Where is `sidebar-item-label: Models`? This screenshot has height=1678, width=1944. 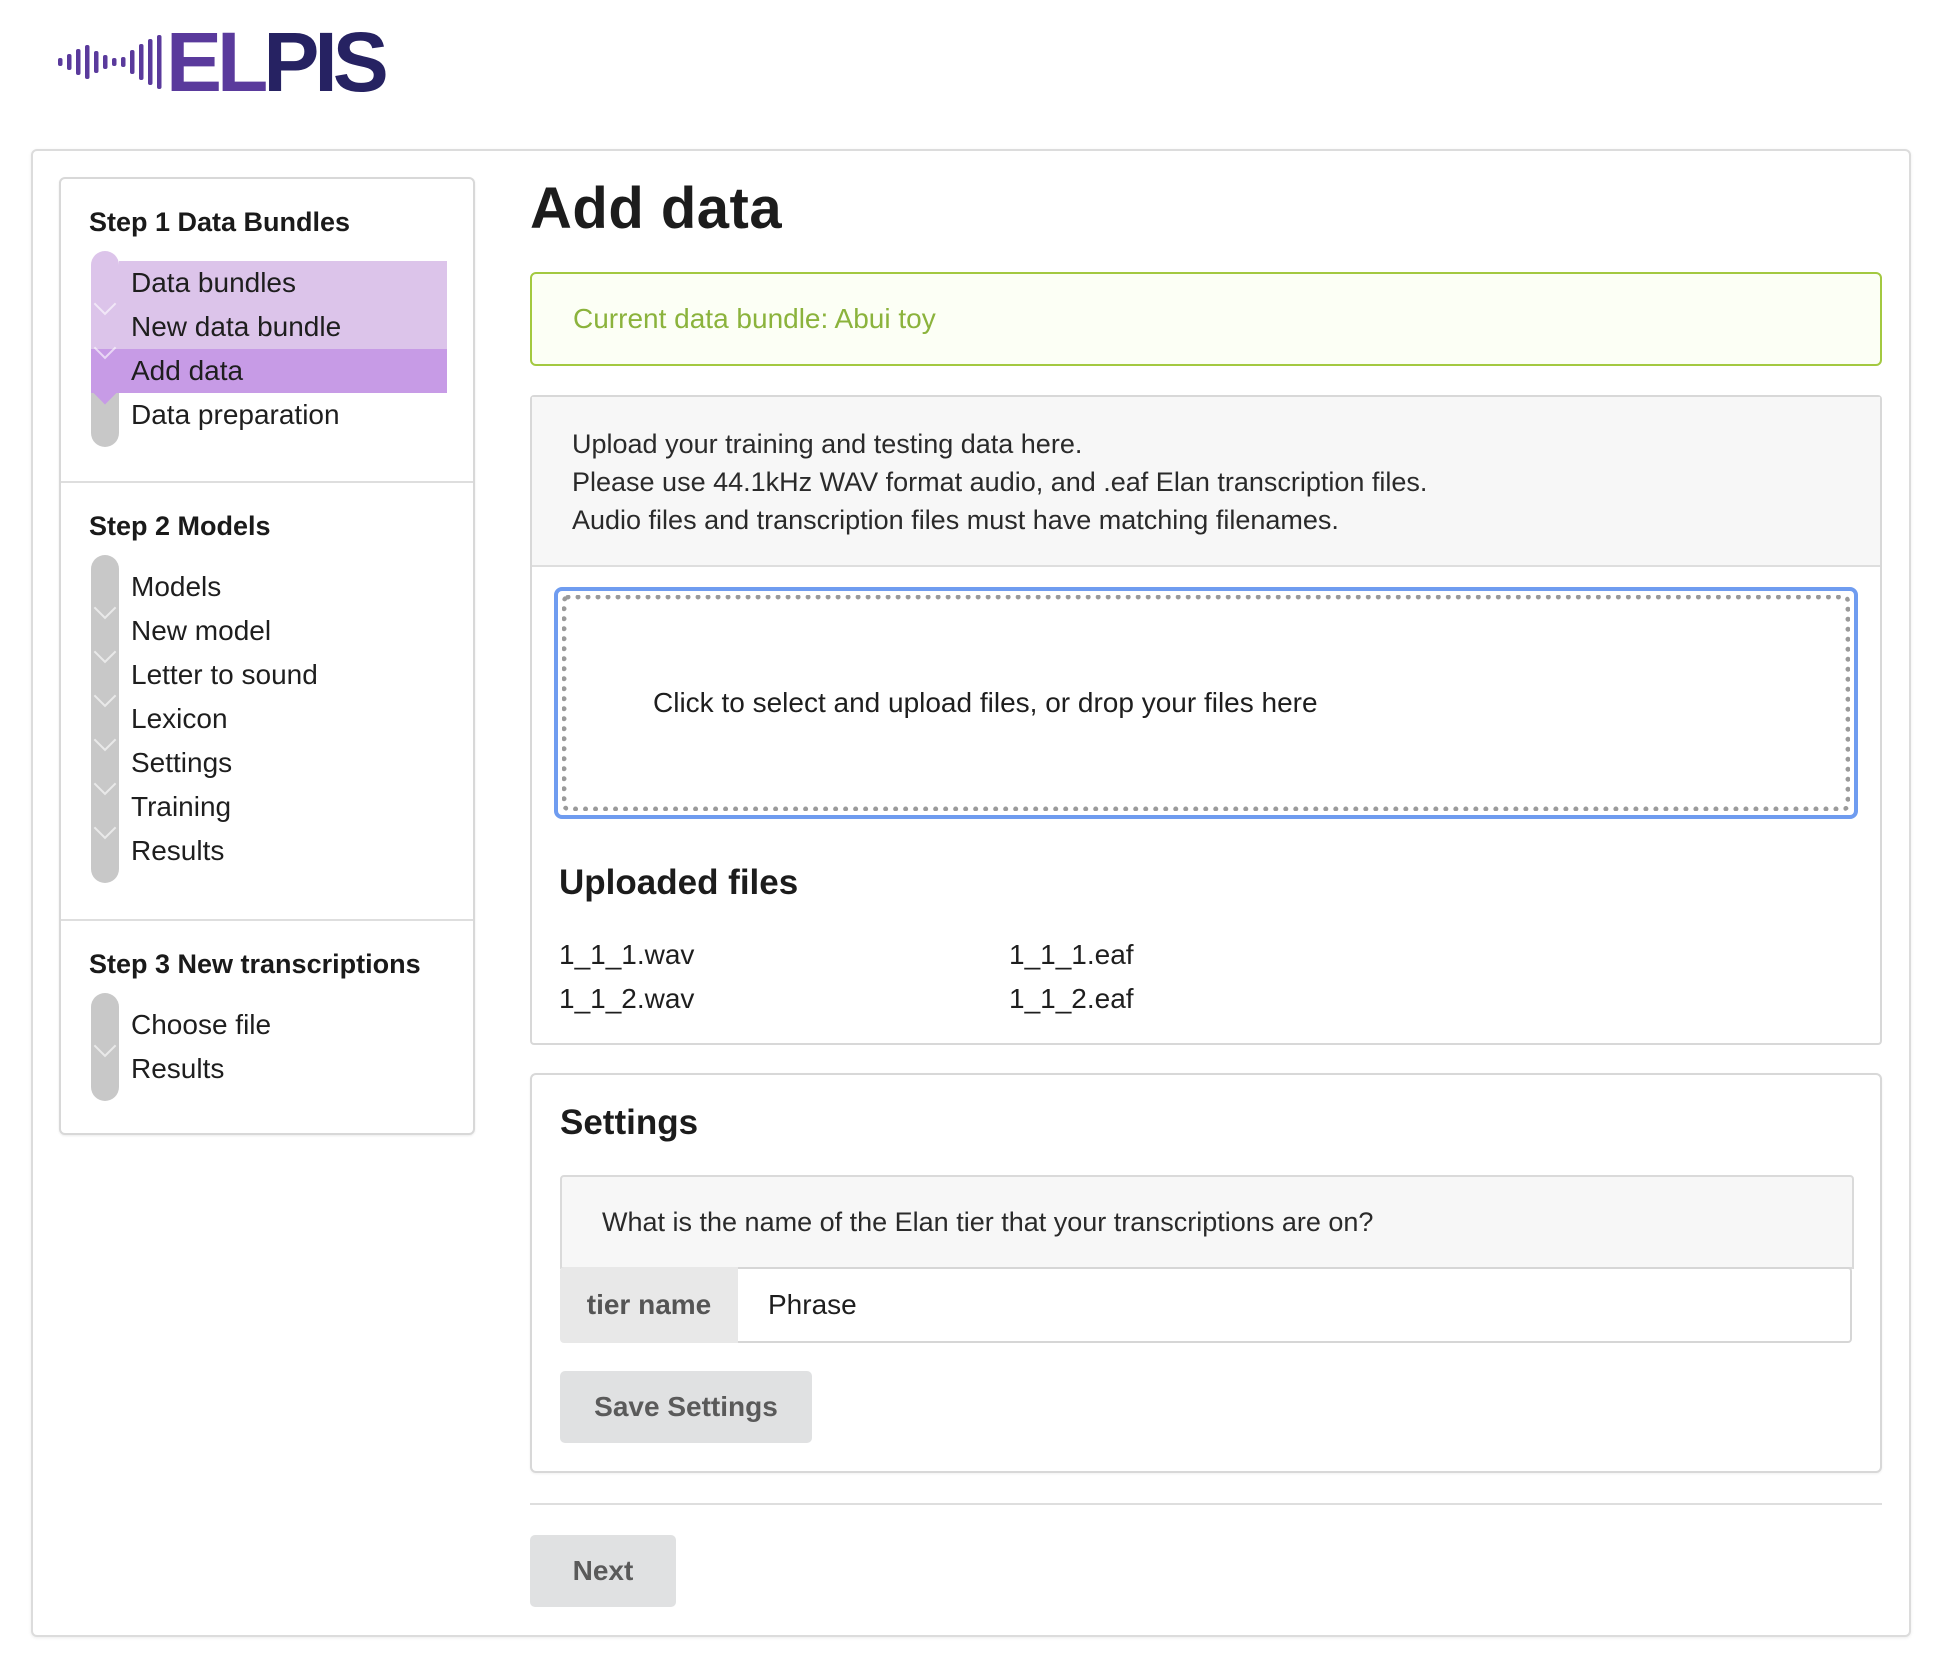
sidebar-item-label: Models is located at coordinates (176, 586).